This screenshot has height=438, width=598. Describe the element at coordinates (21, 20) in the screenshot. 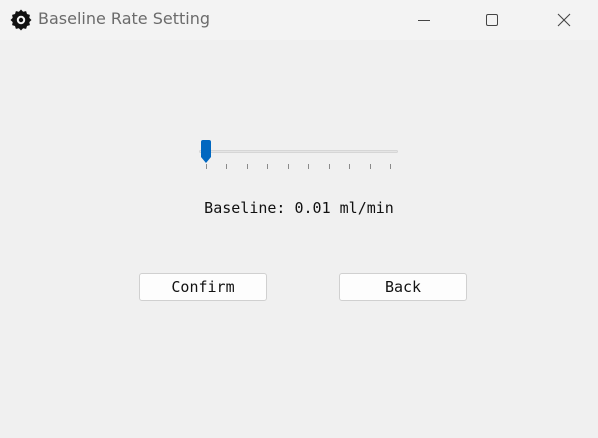

I see `gear-icon` at that location.